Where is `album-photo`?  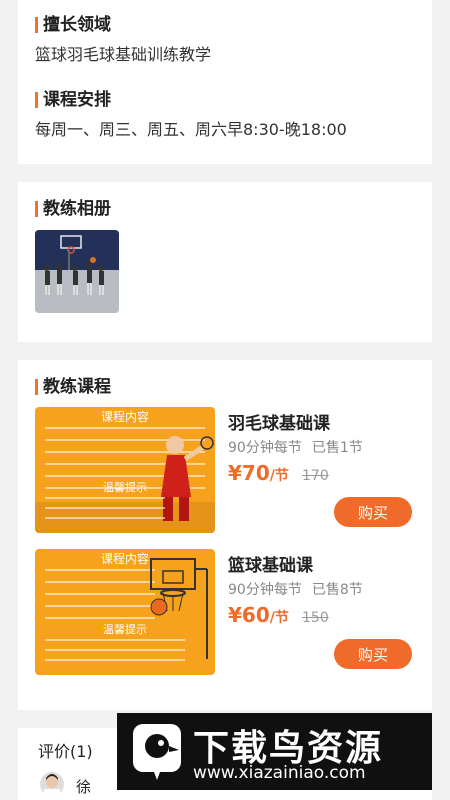 album-photo is located at coordinates (77, 271).